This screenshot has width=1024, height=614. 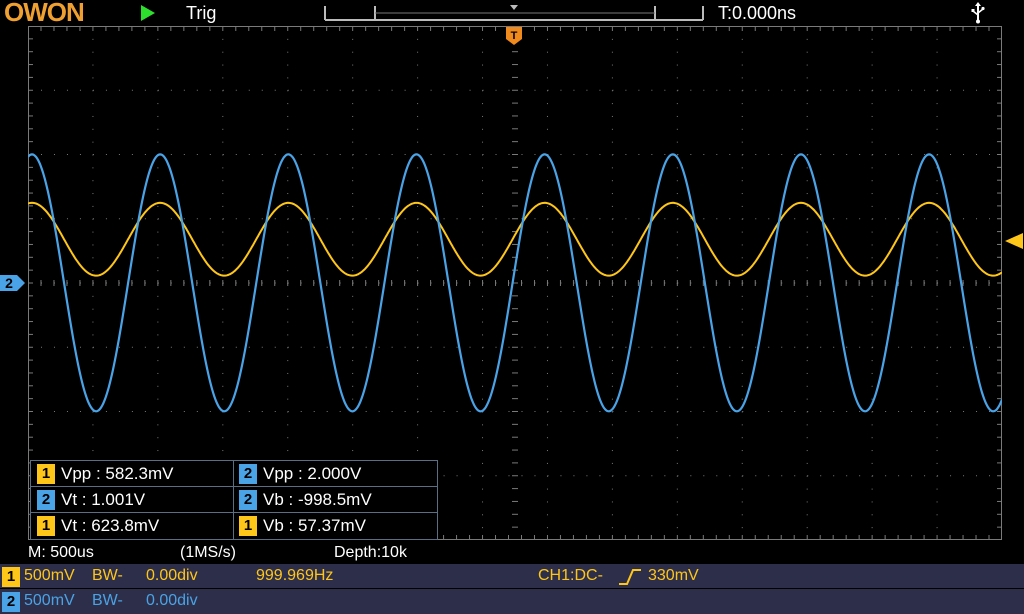 I want to click on measurement-panel: 1 Vpp : 582.3mV 2 Vpp : 2.000V 2 Vt, so click(x=234, y=500).